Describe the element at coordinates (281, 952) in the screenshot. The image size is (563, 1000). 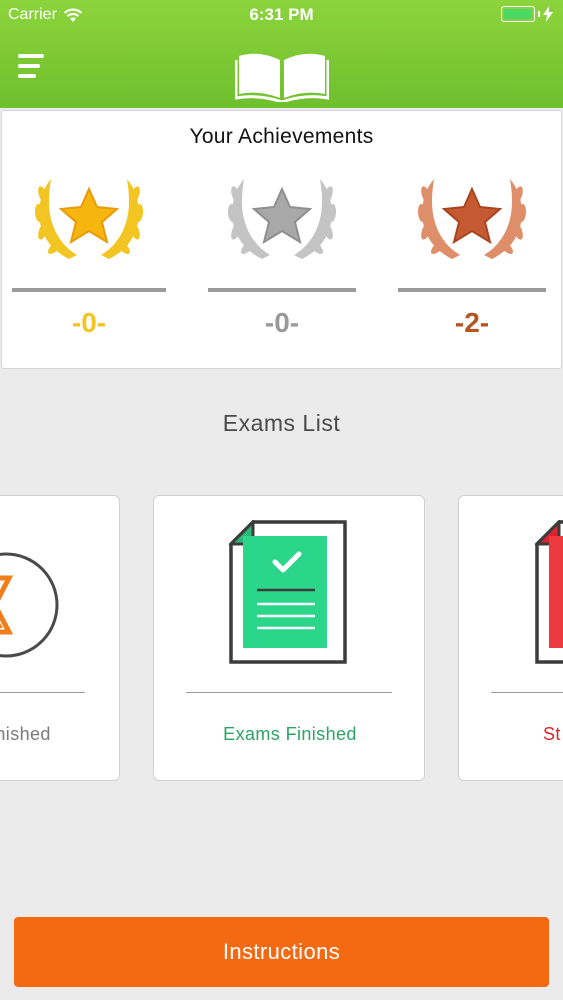
I see `instructions-button: Instructions` at that location.